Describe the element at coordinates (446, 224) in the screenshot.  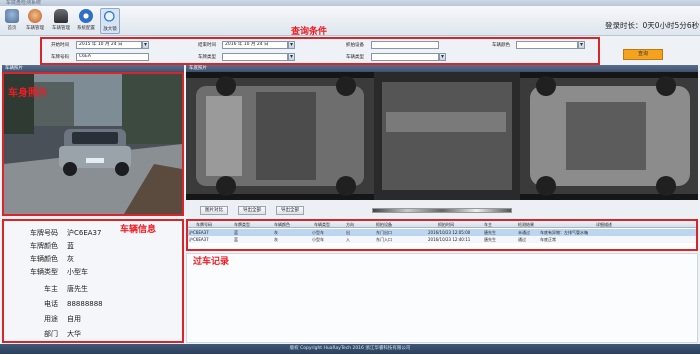
I see `column-header: 抓拍时间` at that location.